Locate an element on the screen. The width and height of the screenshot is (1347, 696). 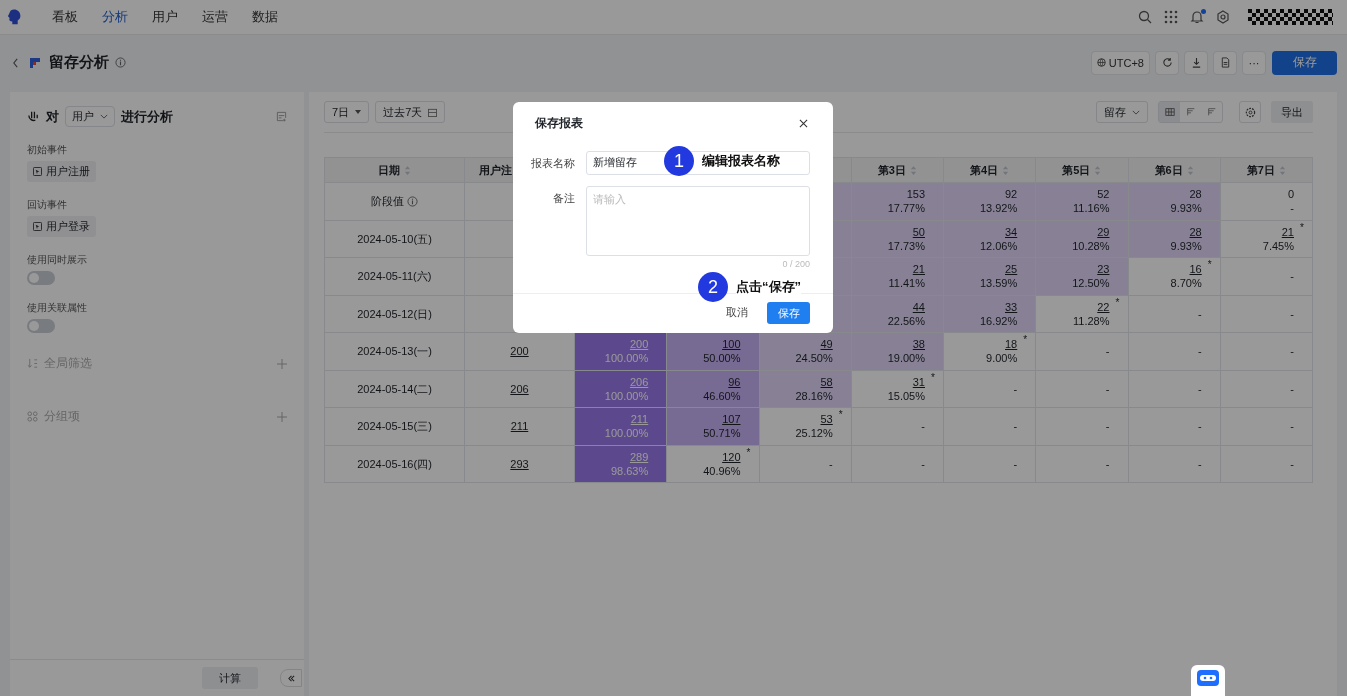
settings-icon is located at coordinates (1223, 17).